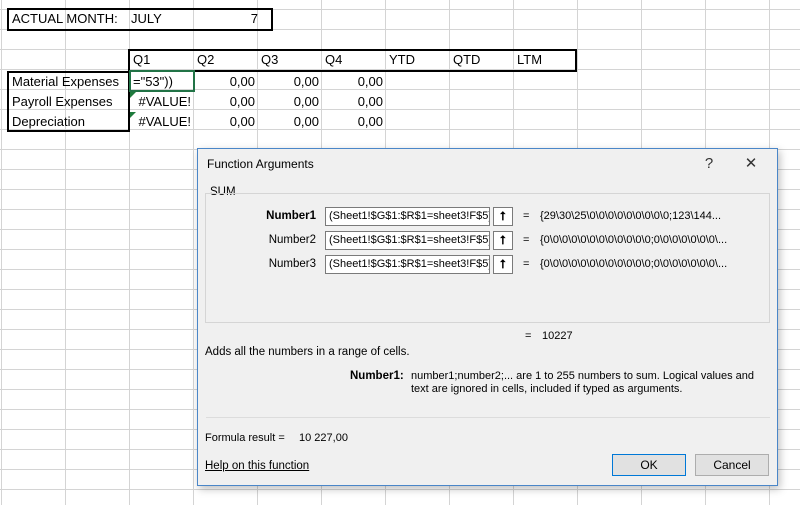  Describe the element at coordinates (407, 264) in the screenshot. I see `arg-input-number3: (Sheet1!$G$1:$R$1=sheet3!F$5)` at that location.